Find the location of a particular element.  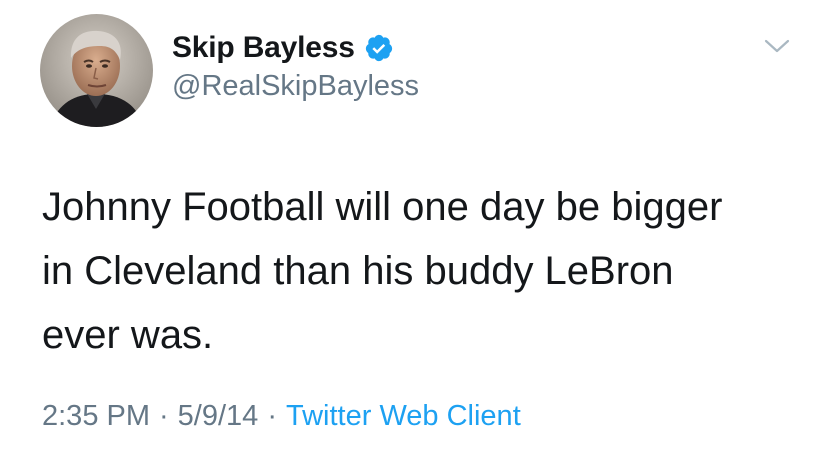

tweet-date: 5/9/14 is located at coordinates (218, 416).